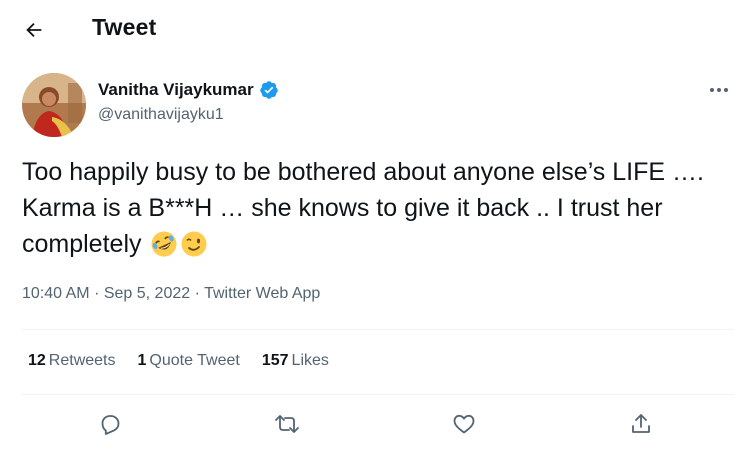 The image size is (749, 453). Describe the element at coordinates (142, 360) in the screenshot. I see `quotes-count: 1` at that location.